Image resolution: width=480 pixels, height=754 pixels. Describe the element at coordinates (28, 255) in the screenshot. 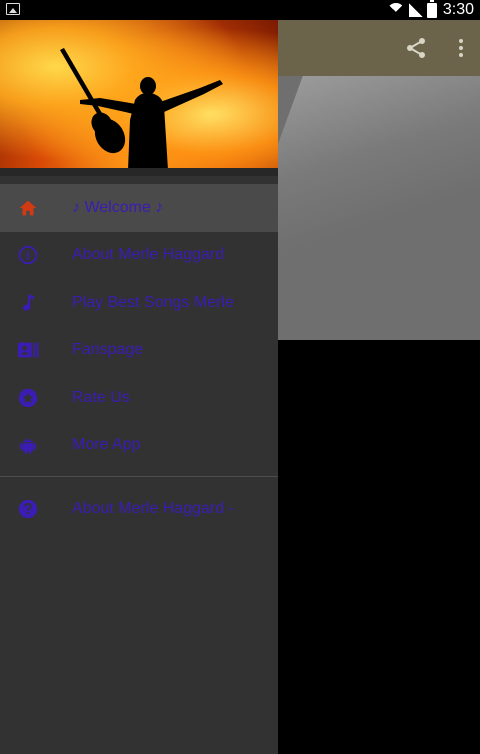

I see `info-icon` at that location.